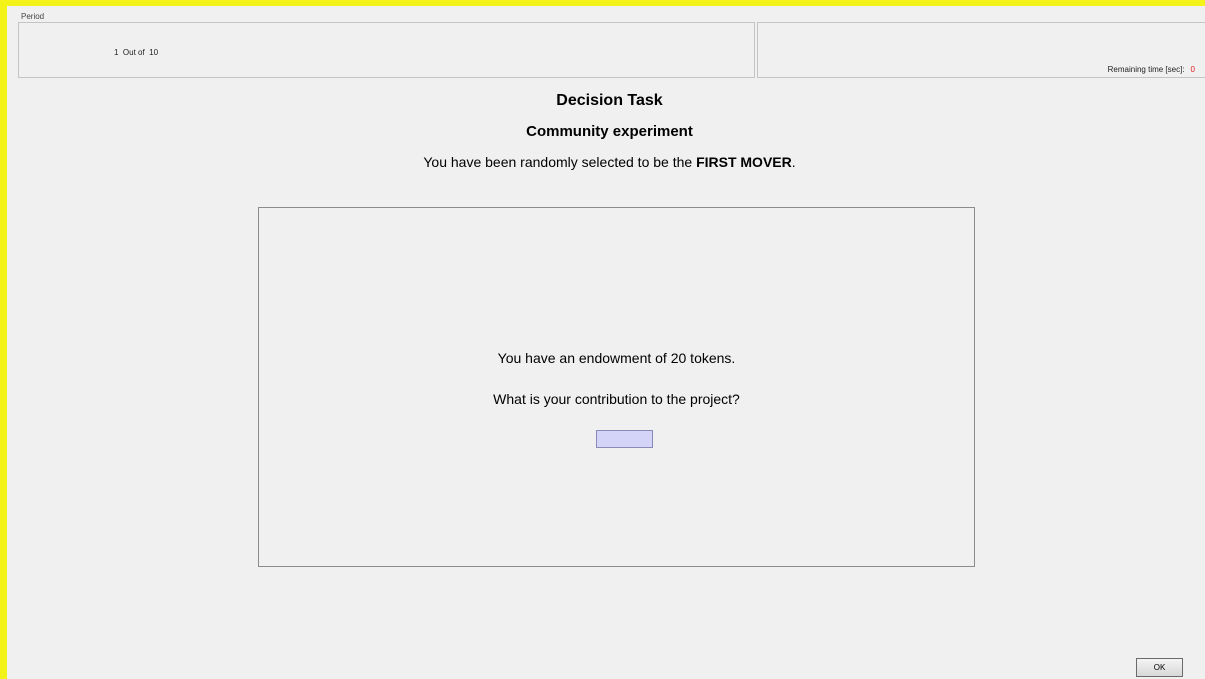  What do you see at coordinates (616, 358) in the screenshot?
I see `endowment-text: You have an endowment of 20 tokens.` at bounding box center [616, 358].